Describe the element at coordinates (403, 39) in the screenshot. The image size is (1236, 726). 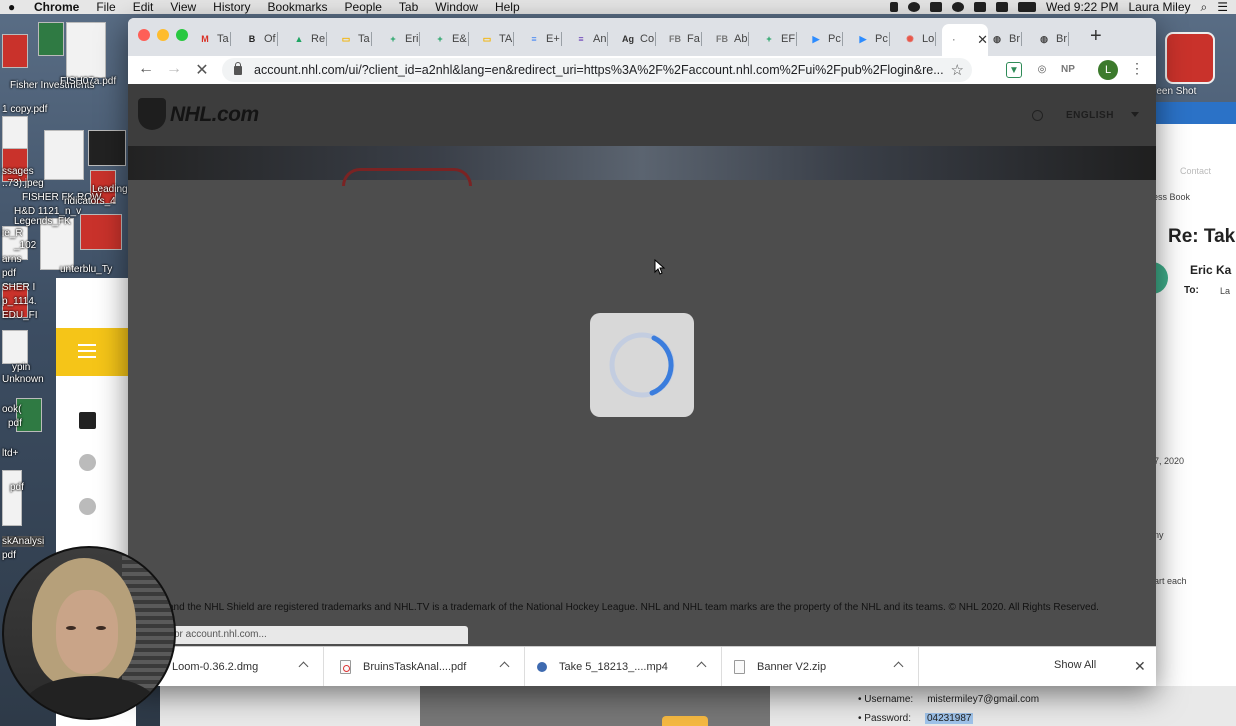
I see `browser-tab: + Eri` at that location.